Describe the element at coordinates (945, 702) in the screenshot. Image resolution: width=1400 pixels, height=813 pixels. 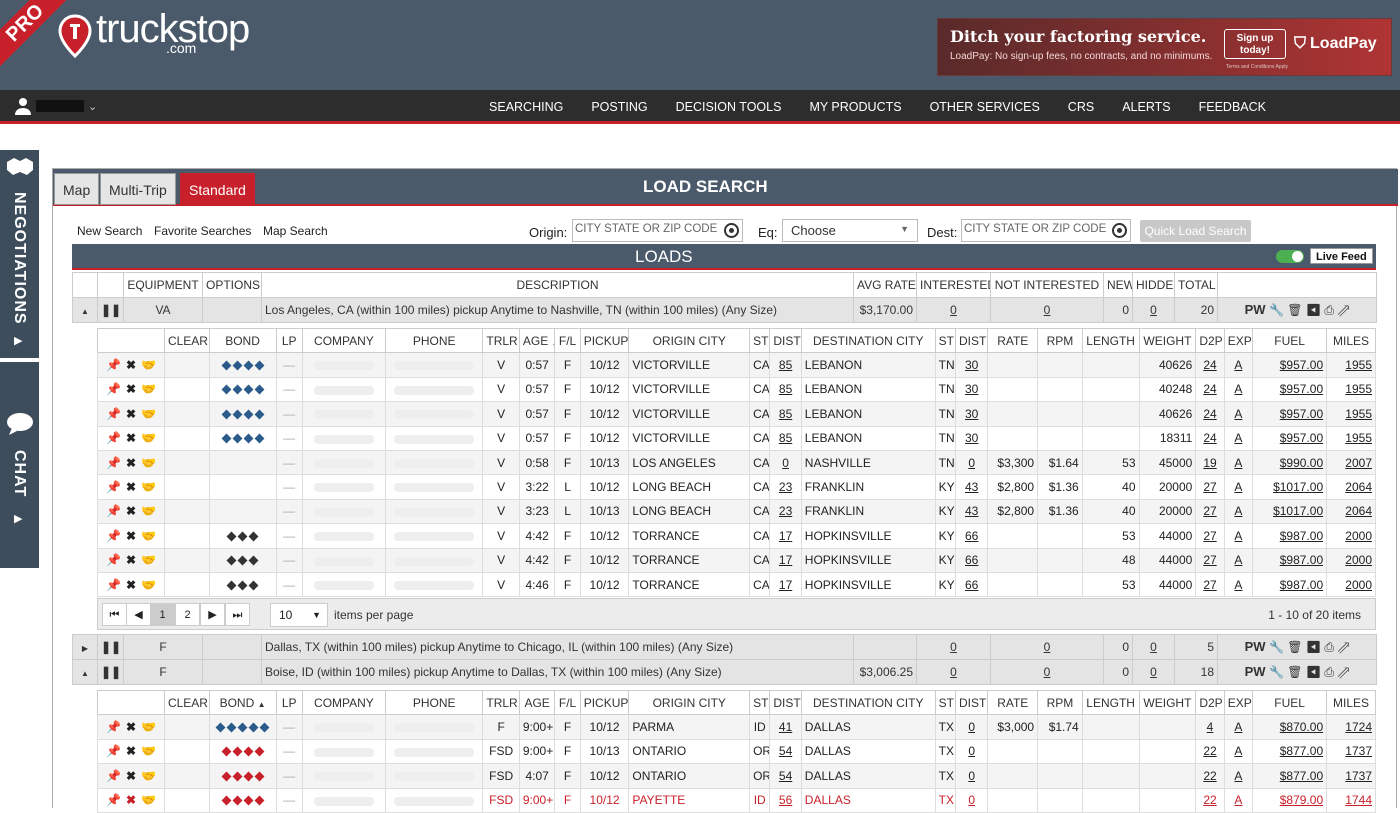
I see `column-header: ST` at that location.